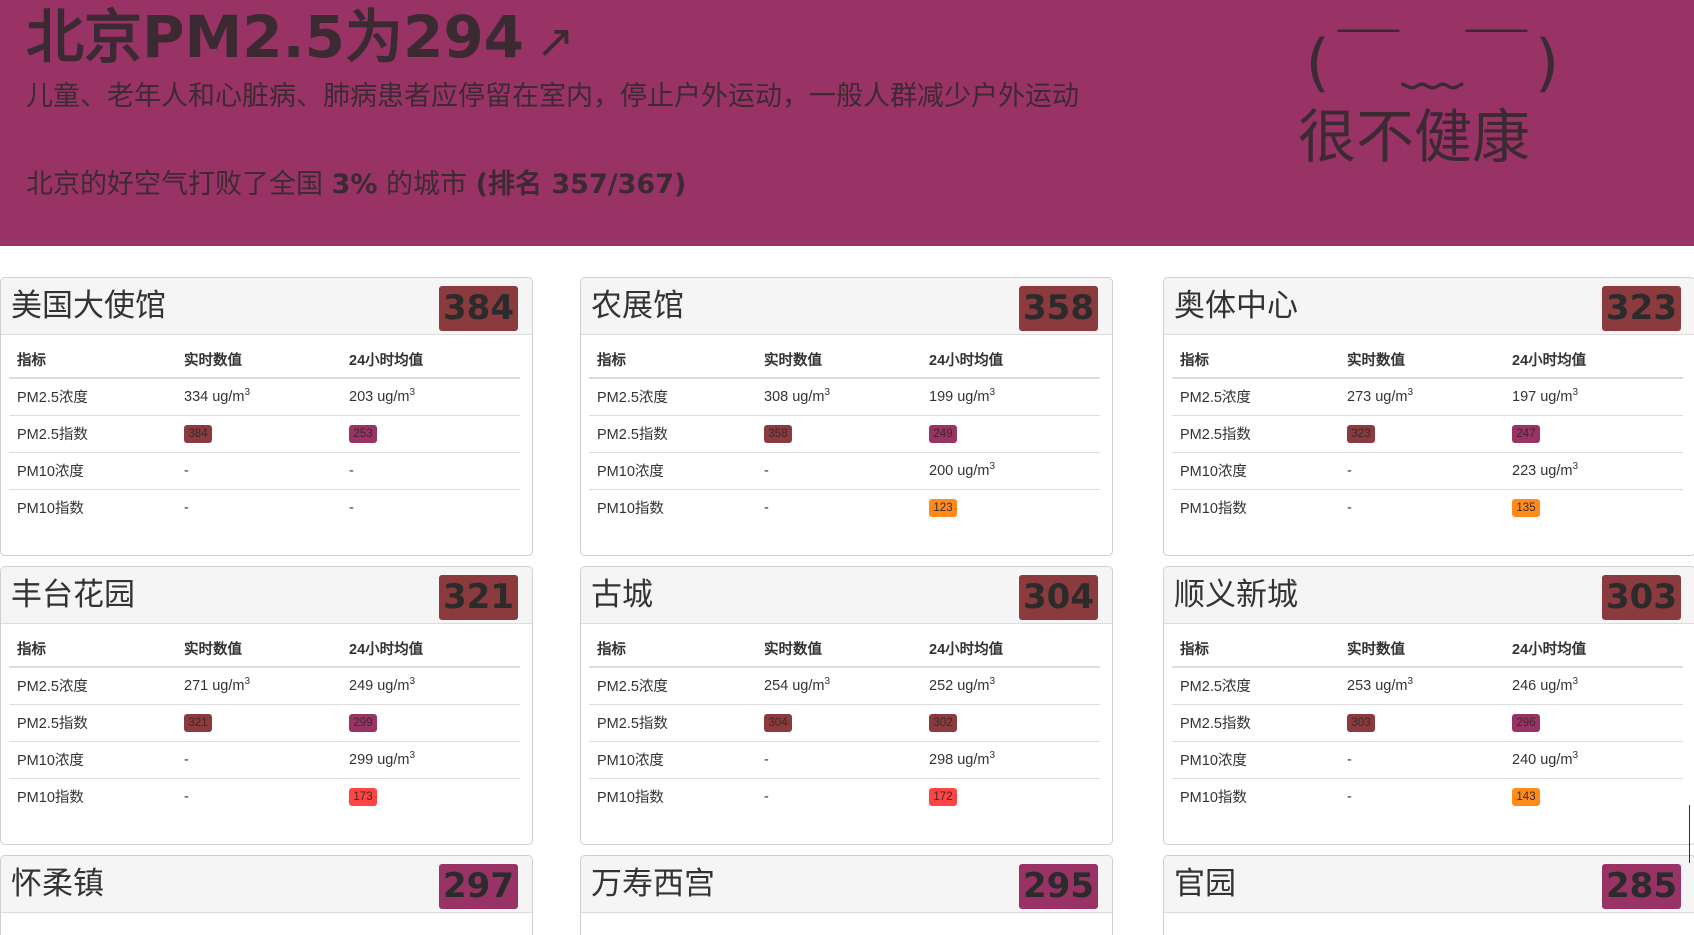 The height and width of the screenshot is (935, 1694). I want to click on title-text: 北京PM2.5为294, so click(275, 37).